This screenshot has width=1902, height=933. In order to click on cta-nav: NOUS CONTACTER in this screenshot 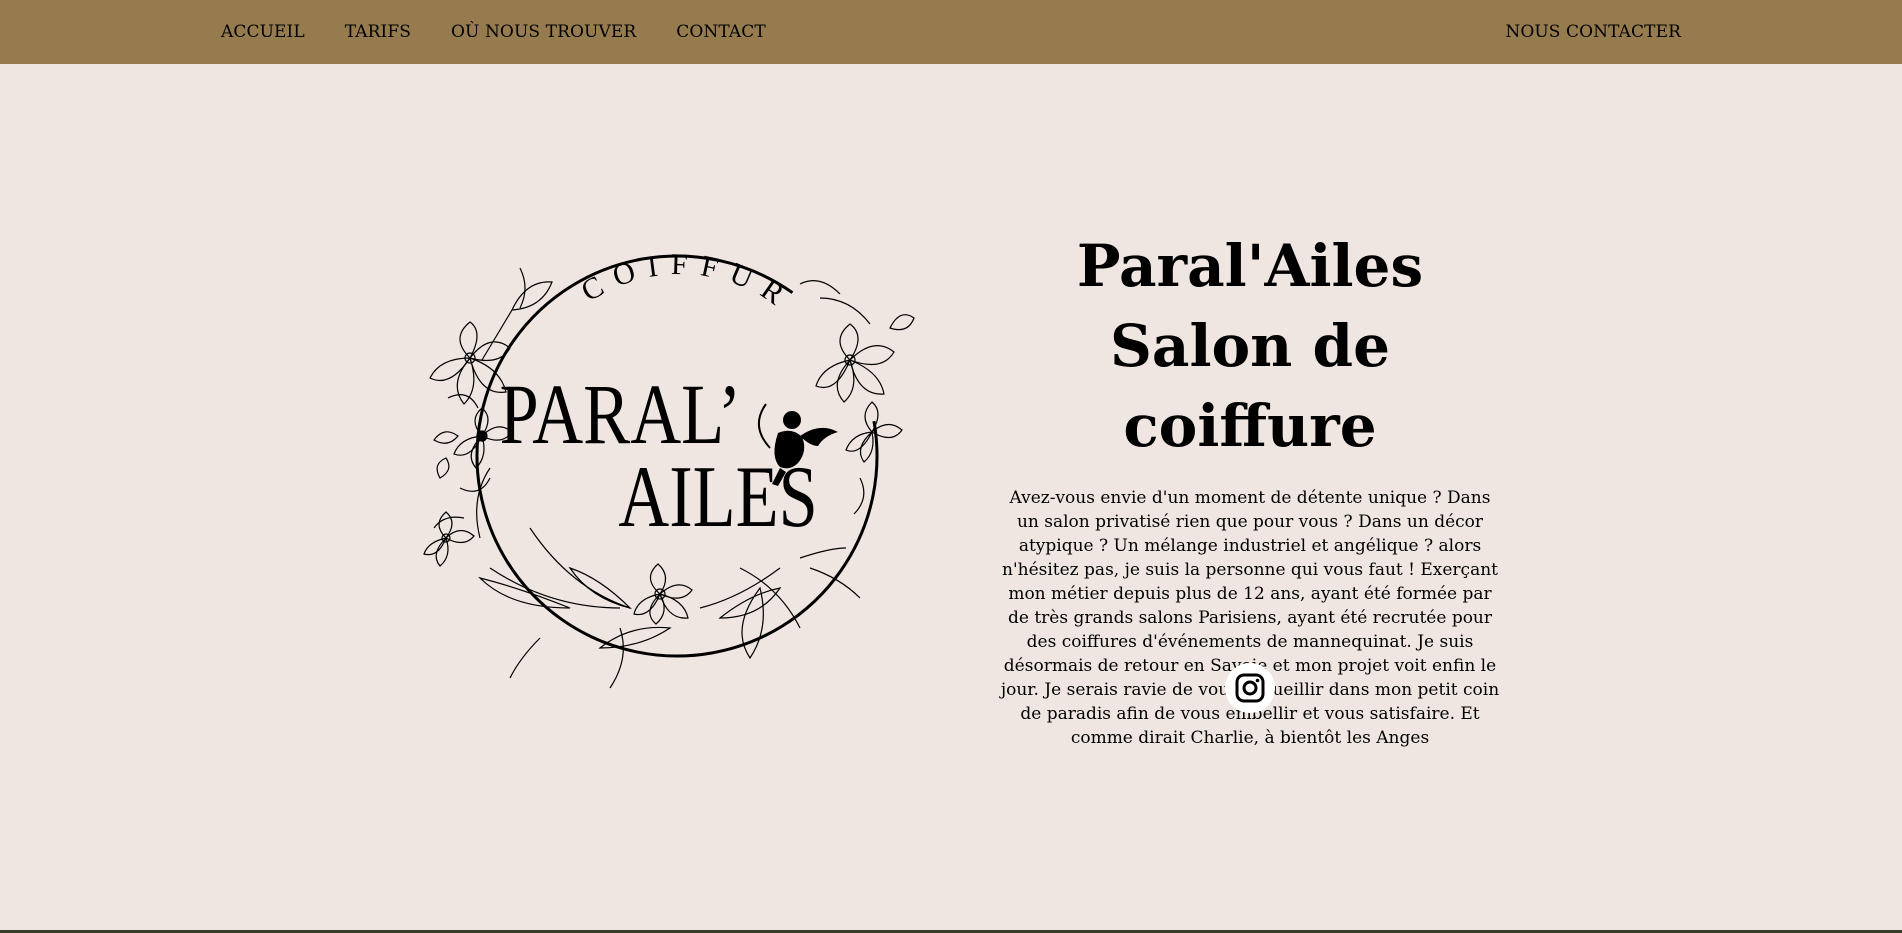, I will do `click(1593, 32)`.